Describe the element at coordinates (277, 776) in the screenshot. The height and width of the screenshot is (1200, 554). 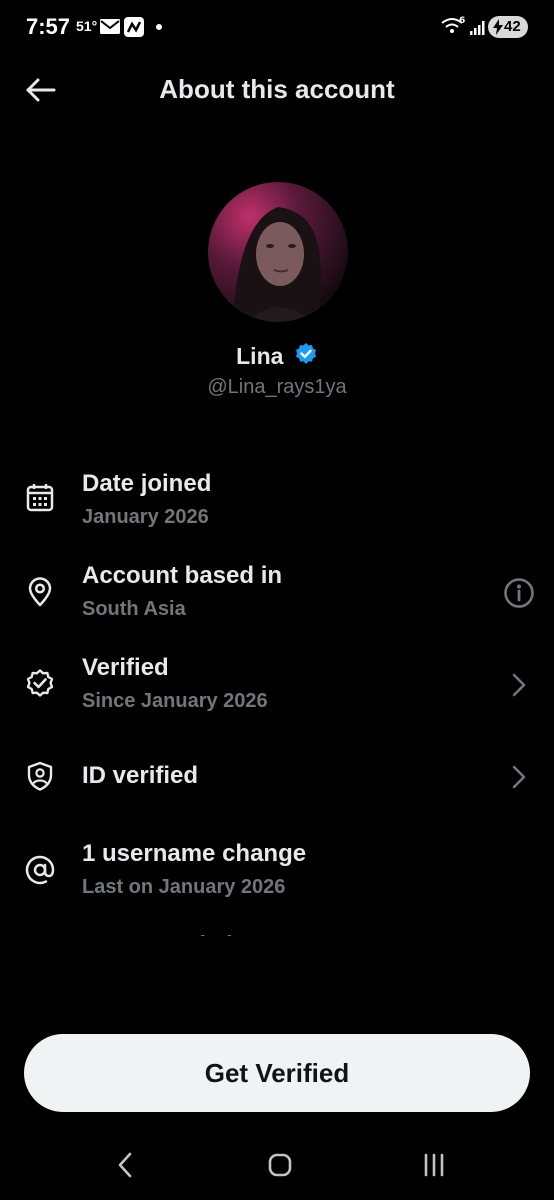
I see `row-id-verified: ID verified` at that location.